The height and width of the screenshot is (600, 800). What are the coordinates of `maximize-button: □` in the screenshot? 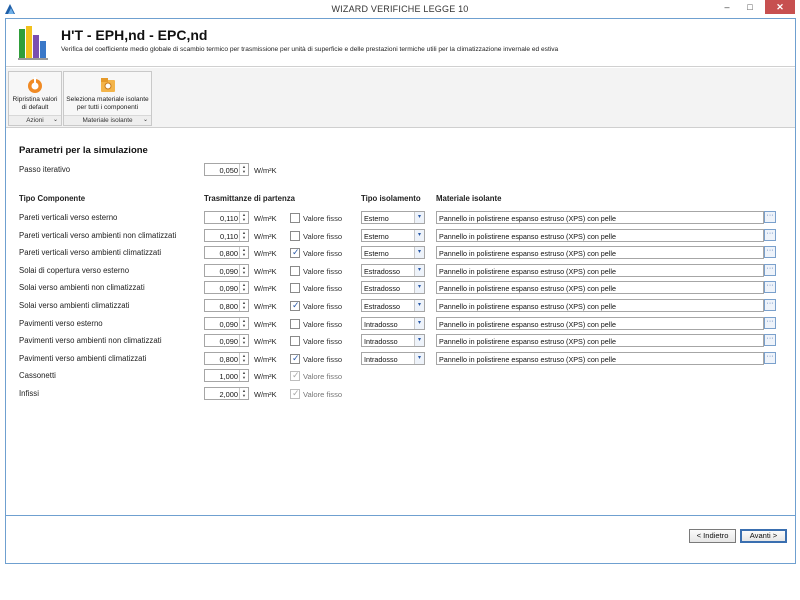 It's located at (750, 7).